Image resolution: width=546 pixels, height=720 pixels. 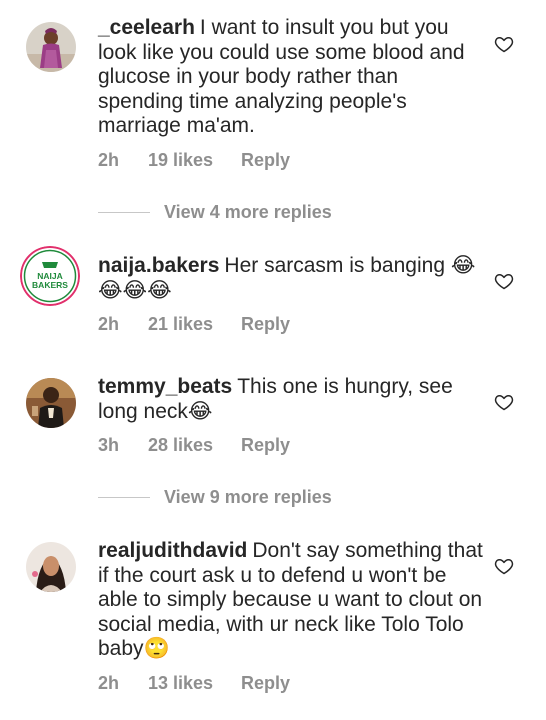 I want to click on username: temmy_beats, so click(x=165, y=386).